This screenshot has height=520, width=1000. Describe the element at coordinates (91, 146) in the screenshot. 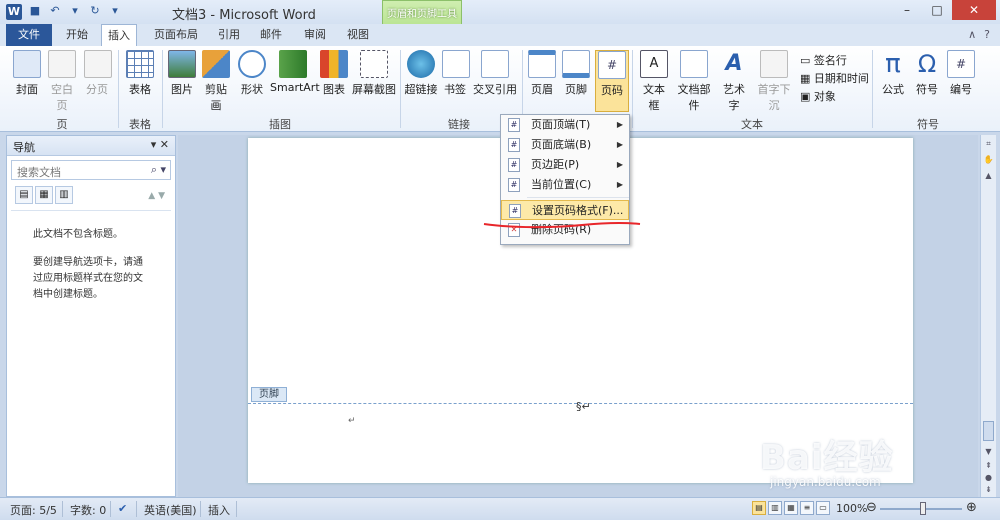

I see `nav-header: 导航 ▾ ✕` at that location.